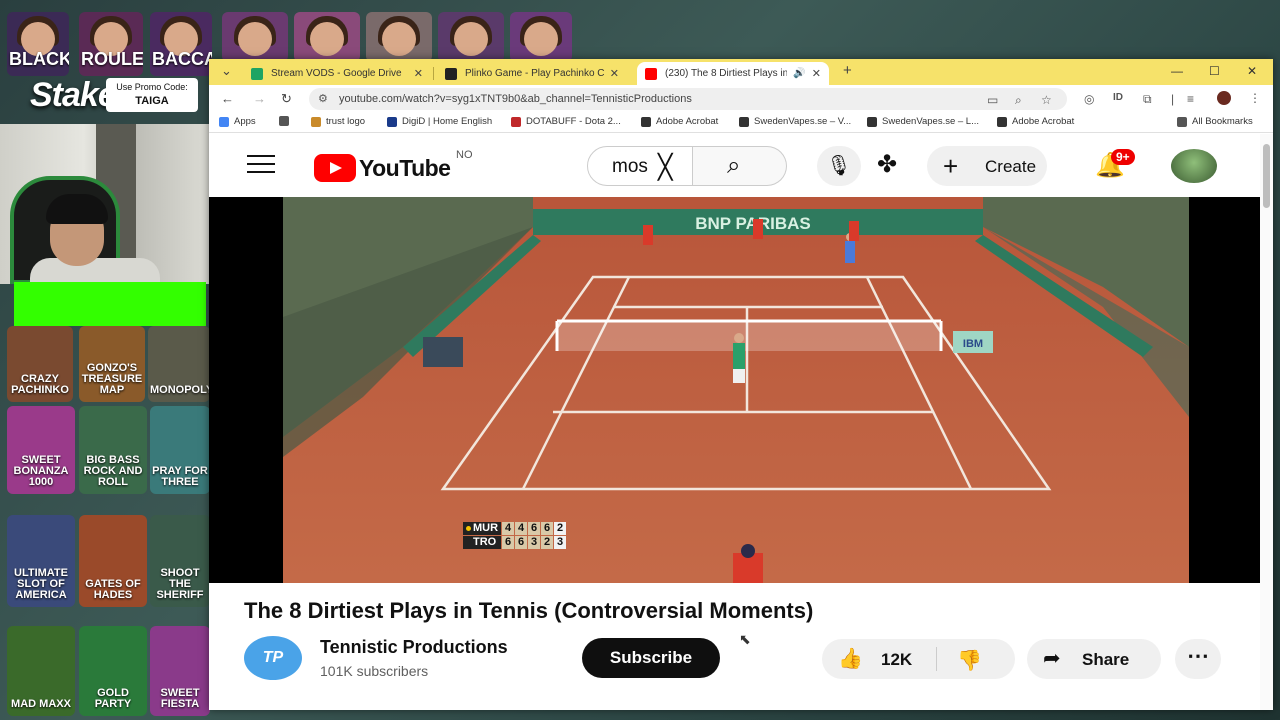 This screenshot has height=720, width=1280. I want to click on scoreboard: MUR 4 4 6 6 2 TRO 6 6 3 2 3, so click(514, 536).